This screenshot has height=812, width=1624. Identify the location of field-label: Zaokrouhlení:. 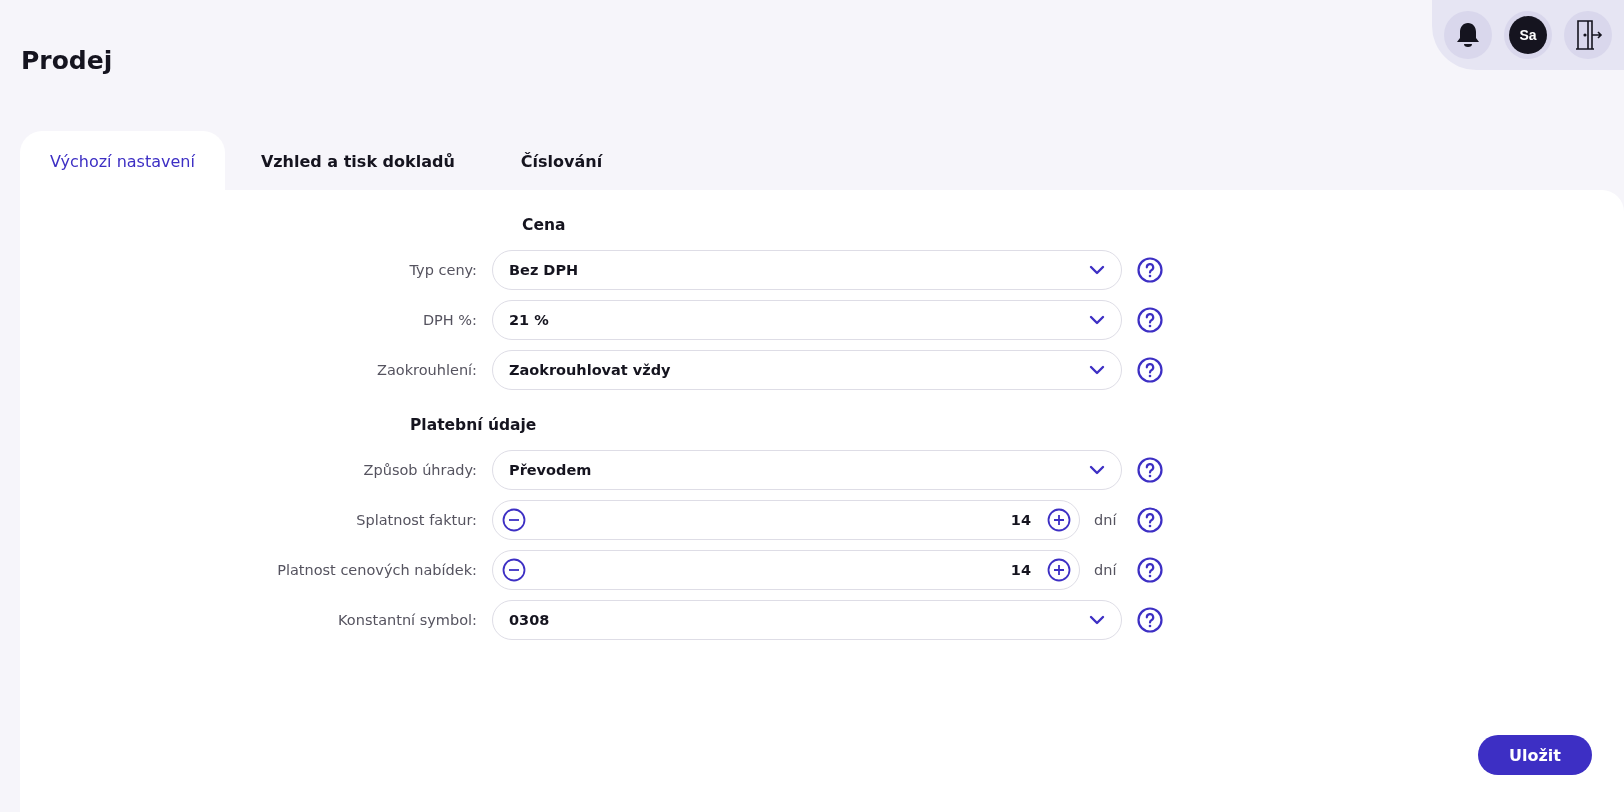
(426, 370).